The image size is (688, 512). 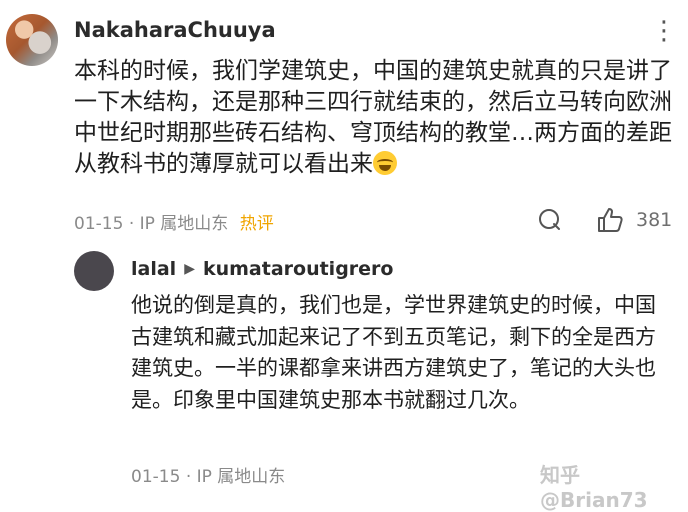 I want to click on zhihu-watermark: 知乎 @Brian73, so click(x=594, y=487).